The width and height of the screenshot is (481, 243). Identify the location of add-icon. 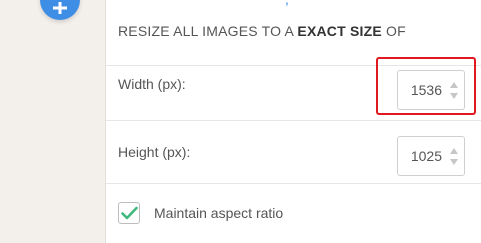
(60, 8).